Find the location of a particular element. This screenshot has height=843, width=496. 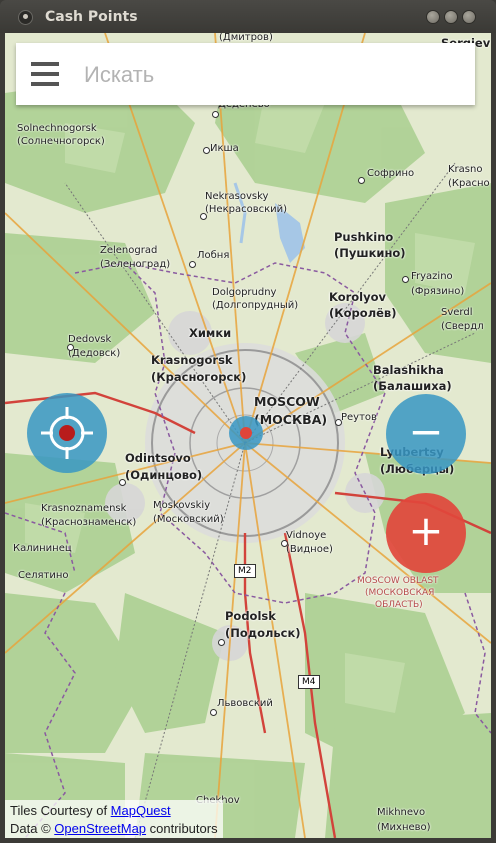

locate-me-button is located at coordinates (67, 433).